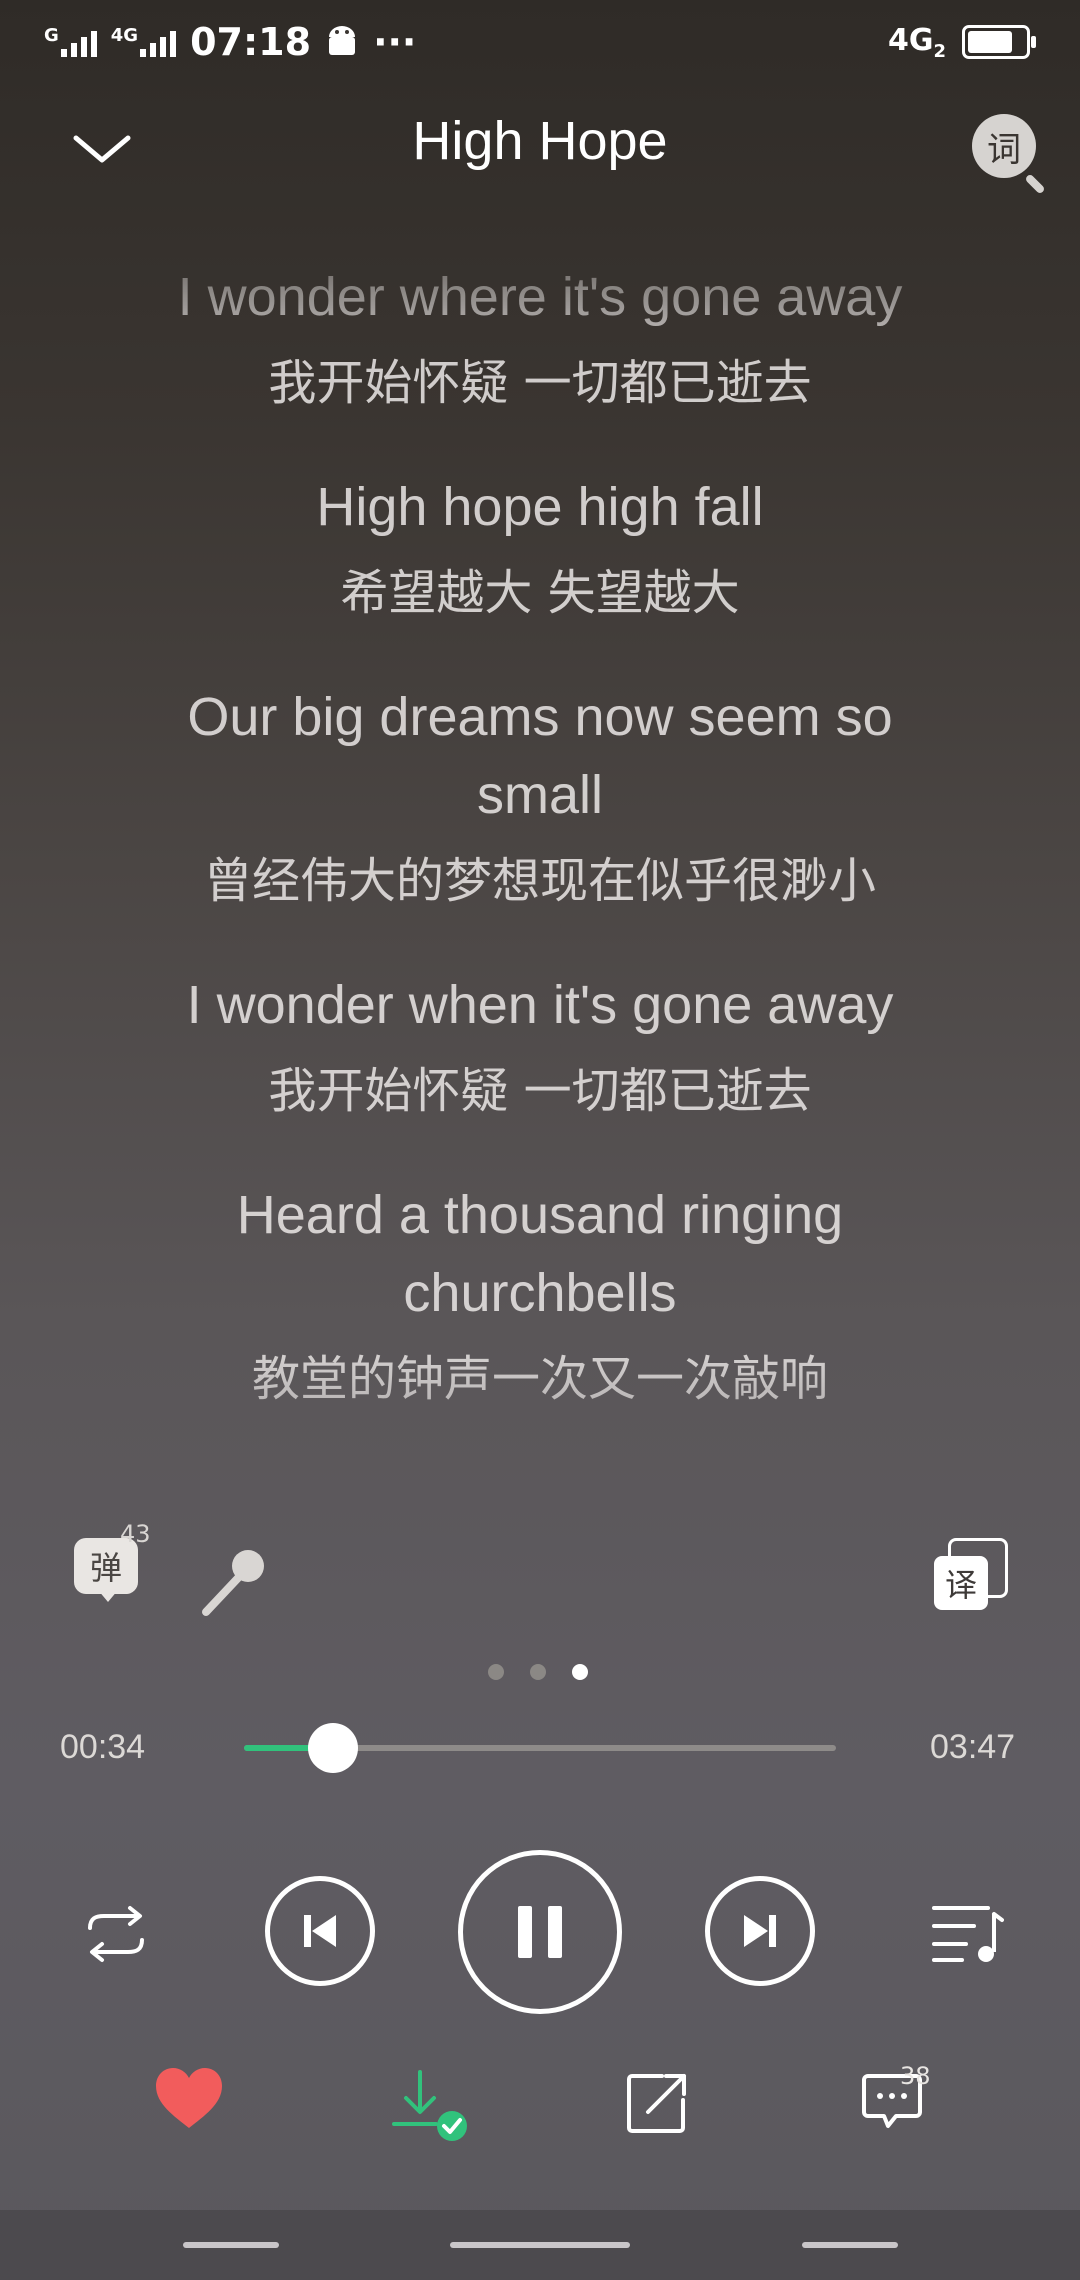  I want to click on network-type-right: 4G2, so click(916, 42).